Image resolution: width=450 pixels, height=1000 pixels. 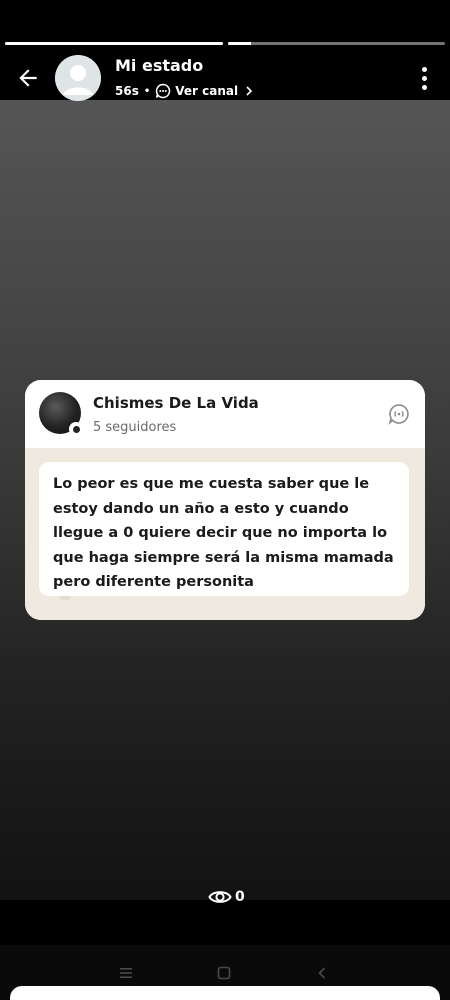 I want to click on channel-followers: 5 seguidores, so click(x=135, y=427).